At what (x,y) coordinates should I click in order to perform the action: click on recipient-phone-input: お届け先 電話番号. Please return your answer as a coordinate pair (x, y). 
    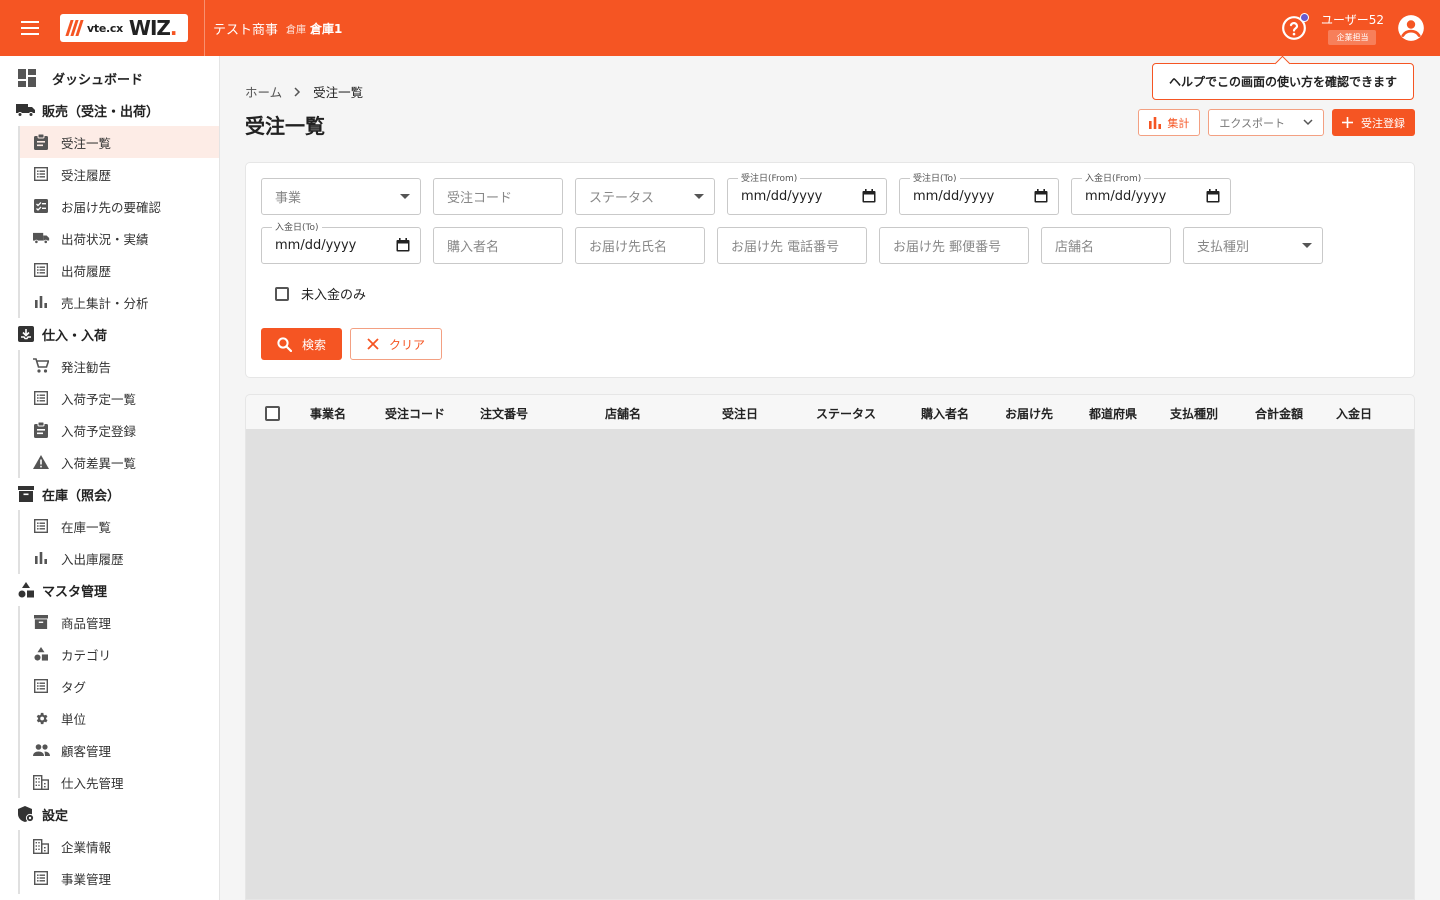
    Looking at the image, I should click on (792, 245).